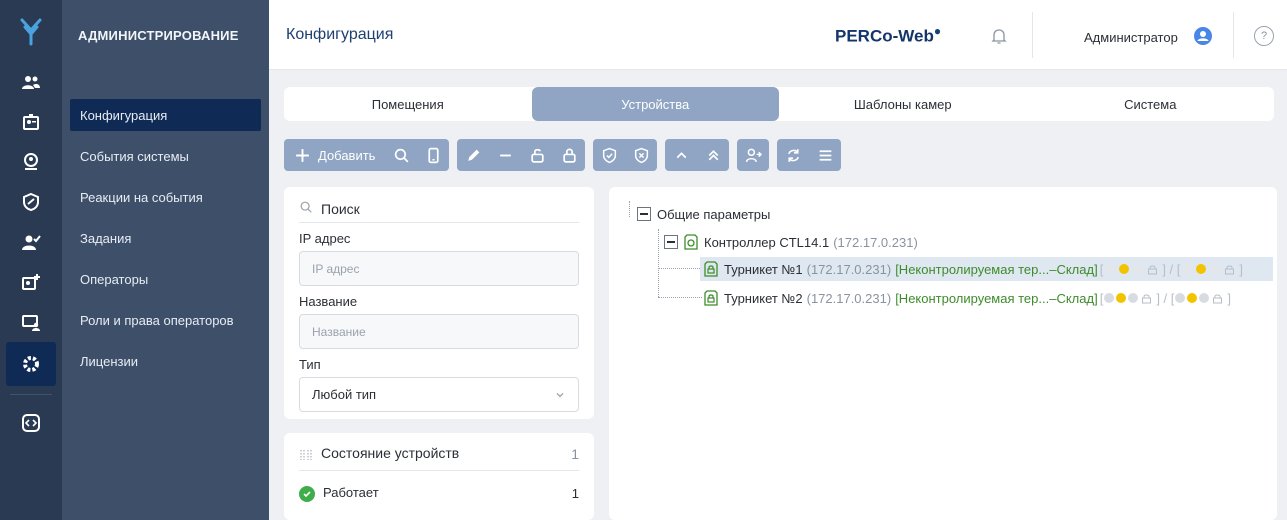  Describe the element at coordinates (439, 493) in the screenshot. I see `status-row-working: Работает 1` at that location.